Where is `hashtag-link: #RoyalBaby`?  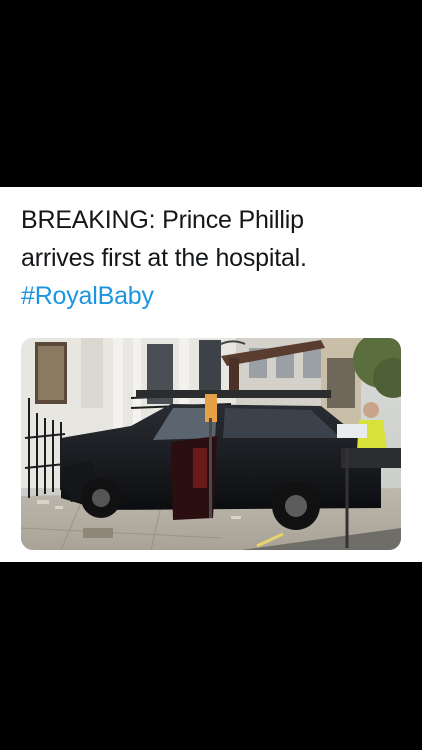
hashtag-link: #RoyalBaby is located at coordinates (213, 296).